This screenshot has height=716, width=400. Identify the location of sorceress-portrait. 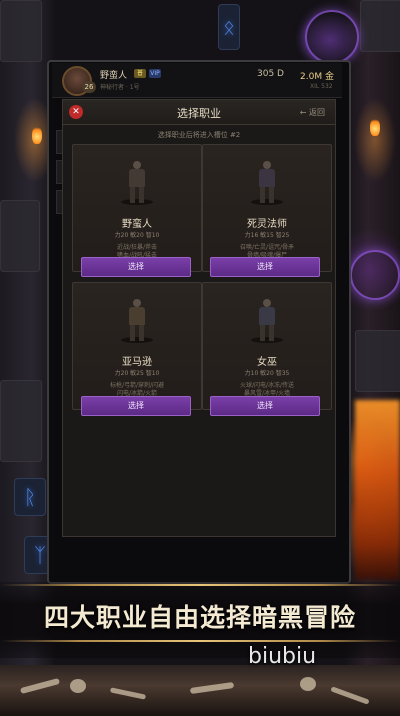
(267, 321).